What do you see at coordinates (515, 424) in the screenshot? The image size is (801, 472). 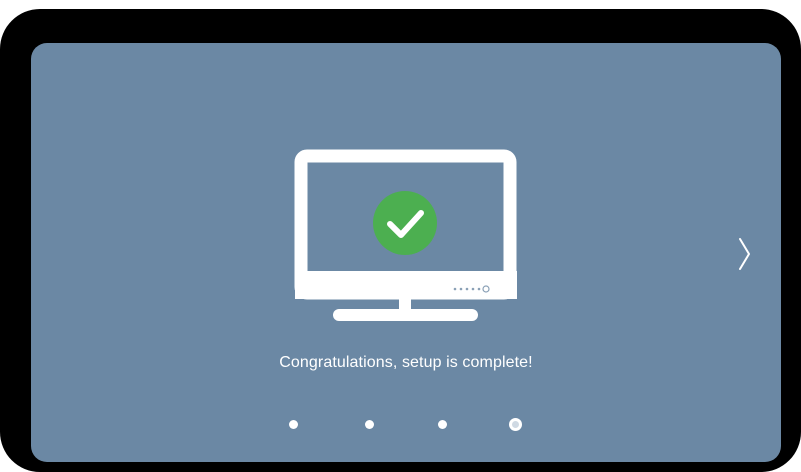 I see `page-dot-4-active` at bounding box center [515, 424].